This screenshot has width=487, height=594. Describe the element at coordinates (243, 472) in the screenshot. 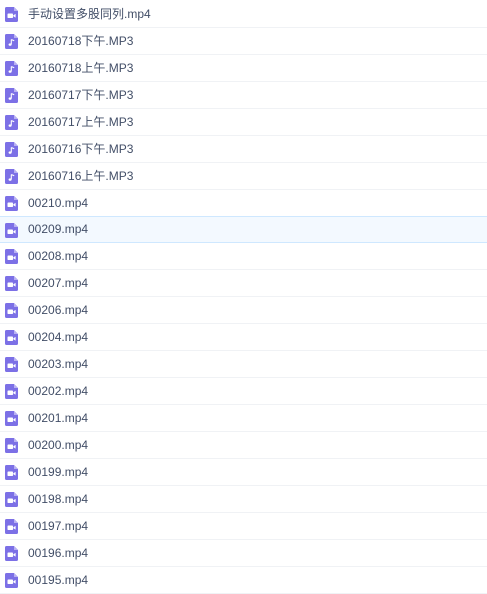

I see `file-row: 00199.mp4` at that location.